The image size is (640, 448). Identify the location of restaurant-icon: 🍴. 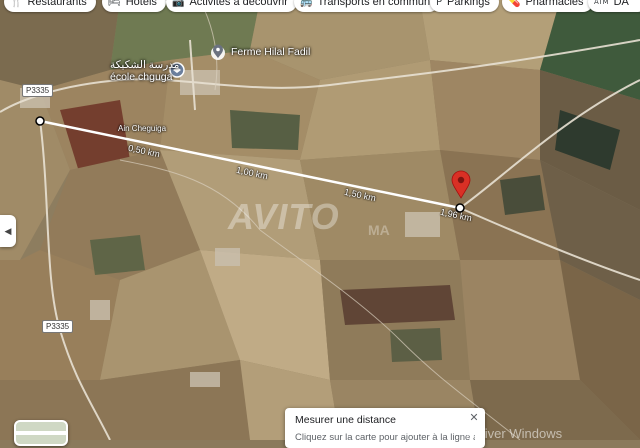
(16, 4).